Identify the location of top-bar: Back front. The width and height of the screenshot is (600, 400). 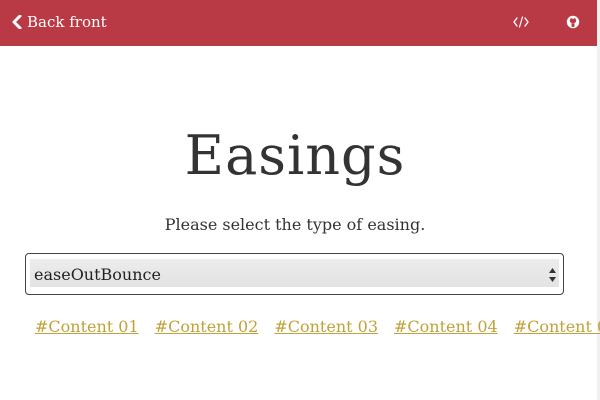
(298, 23).